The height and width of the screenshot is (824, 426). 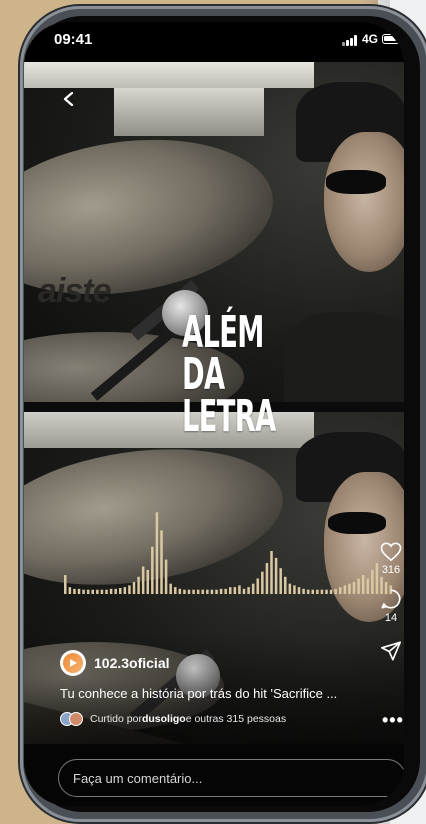 I want to click on status-bar: 09:41 4G, so click(x=214, y=42).